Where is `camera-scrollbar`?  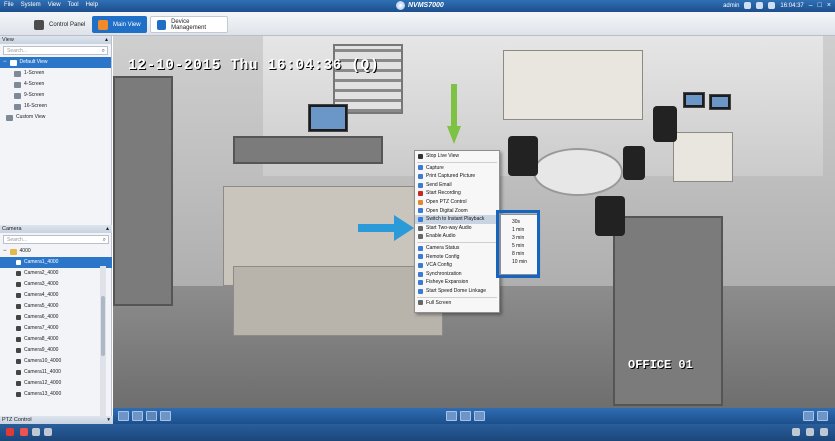
camera-scrollbar is located at coordinates (103, 353).